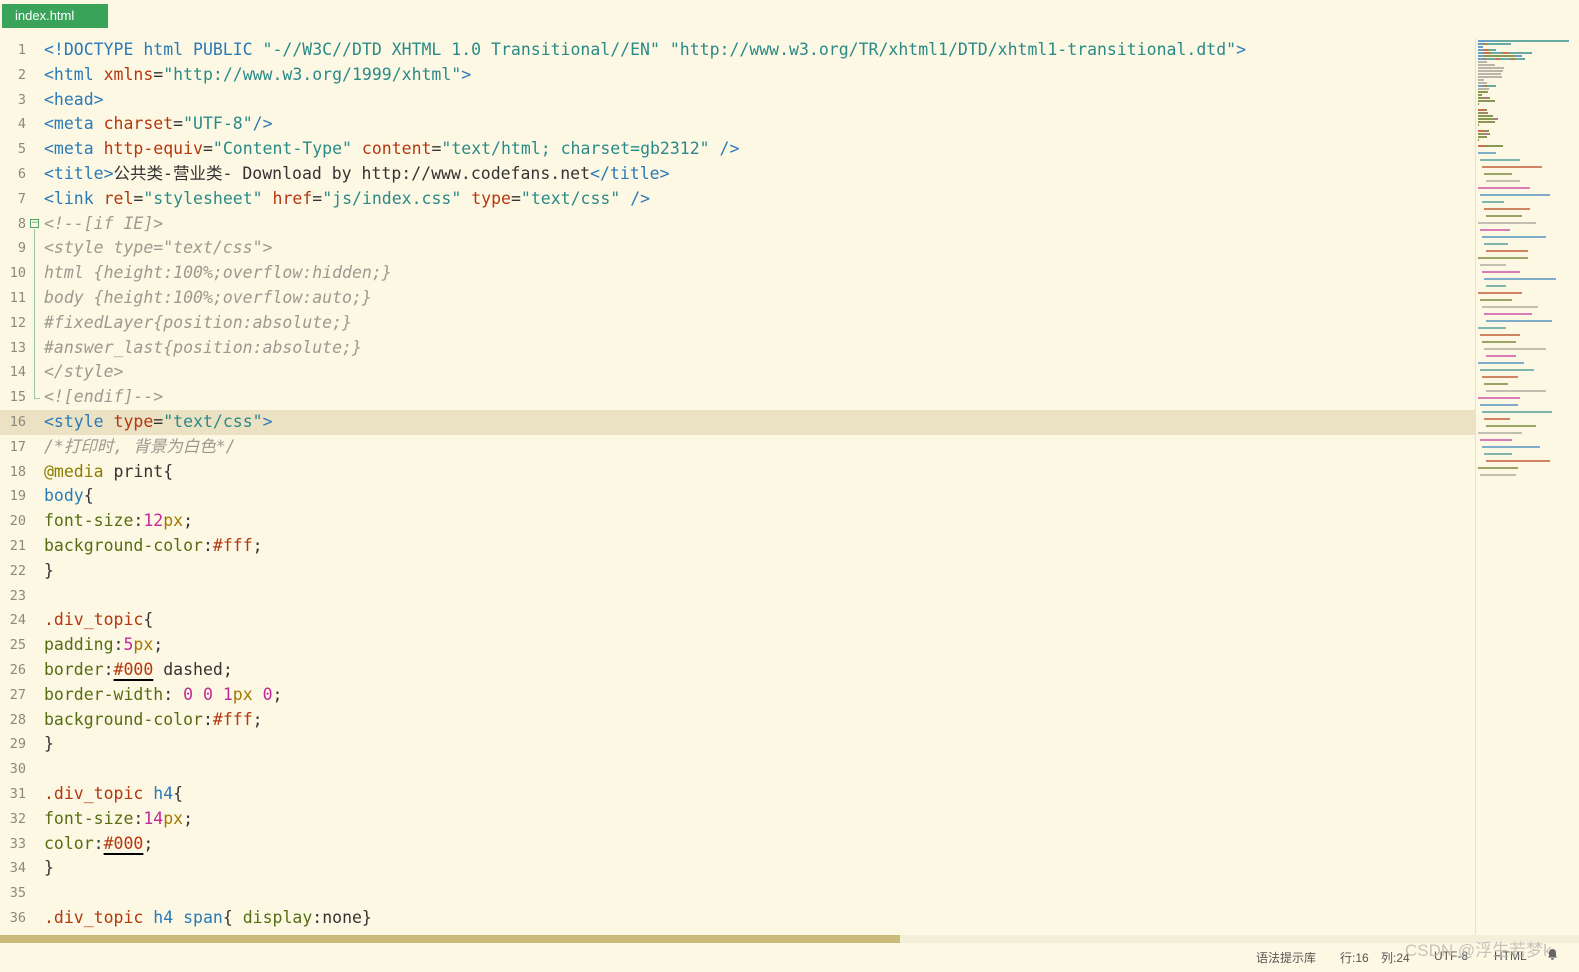 Image resolution: width=1579 pixels, height=972 pixels. What do you see at coordinates (118, 819) in the screenshot?
I see `code-text: font-size:14px;` at bounding box center [118, 819].